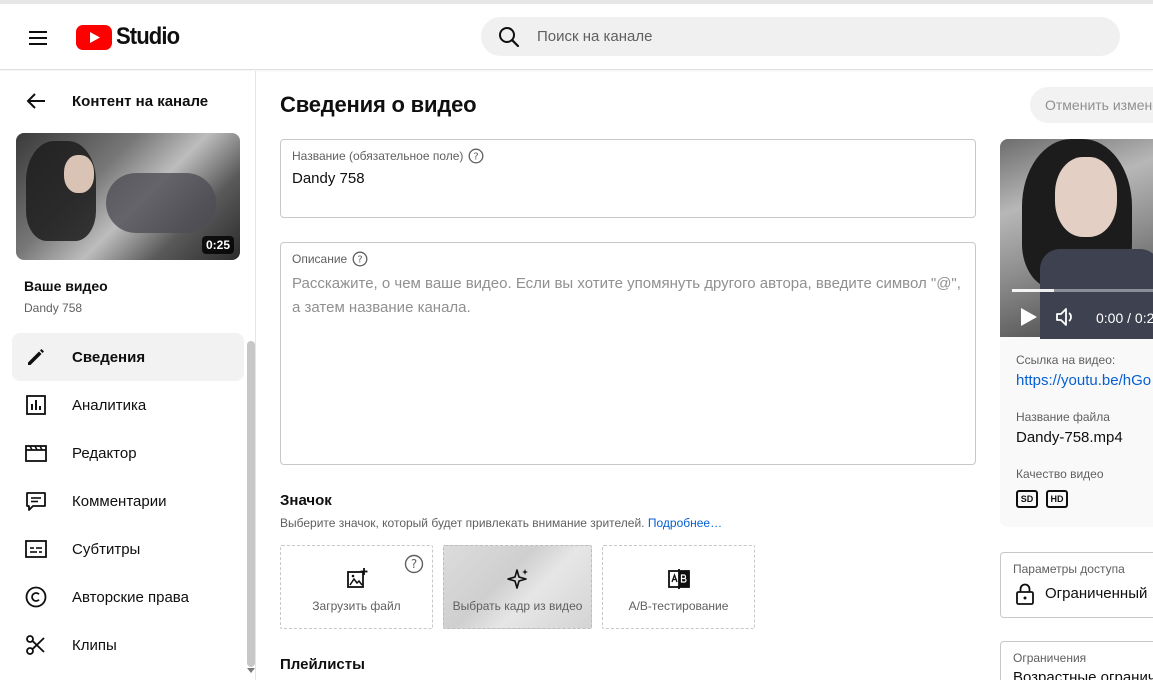  I want to click on quality-badges: SD HD, so click(1042, 499).